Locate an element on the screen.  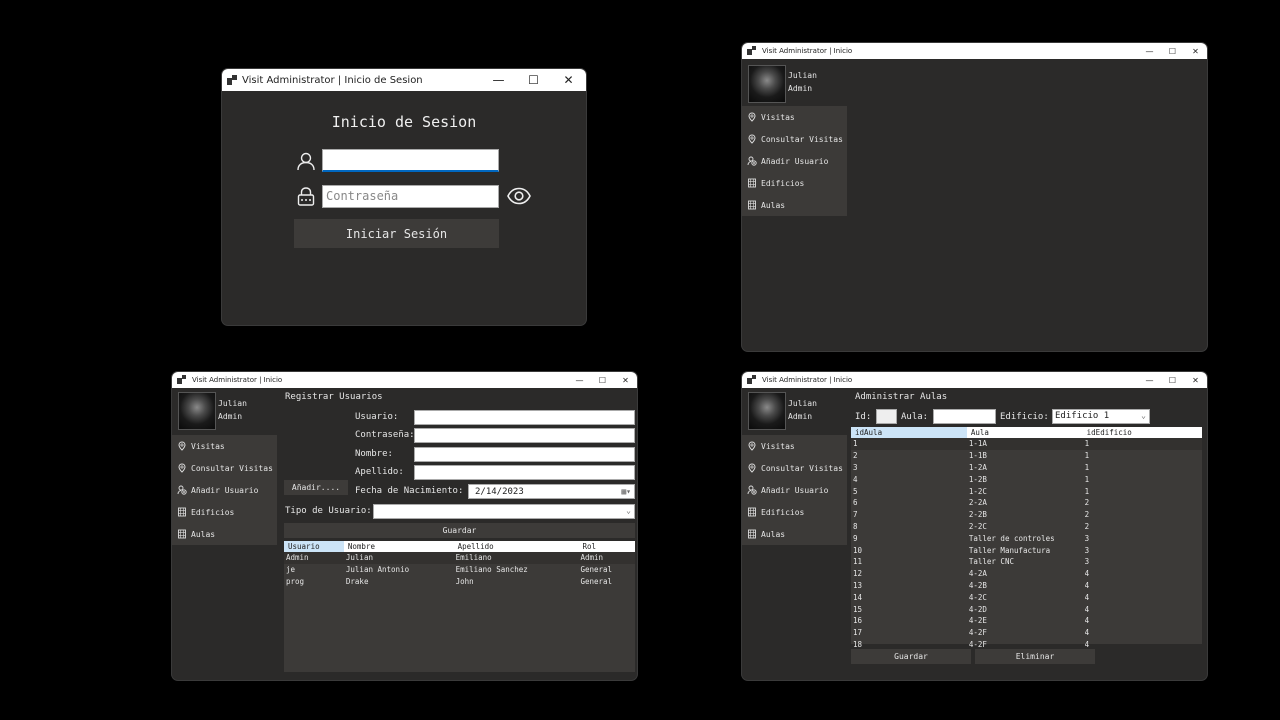
tipo-select: ⌄ is located at coordinates (504, 511).